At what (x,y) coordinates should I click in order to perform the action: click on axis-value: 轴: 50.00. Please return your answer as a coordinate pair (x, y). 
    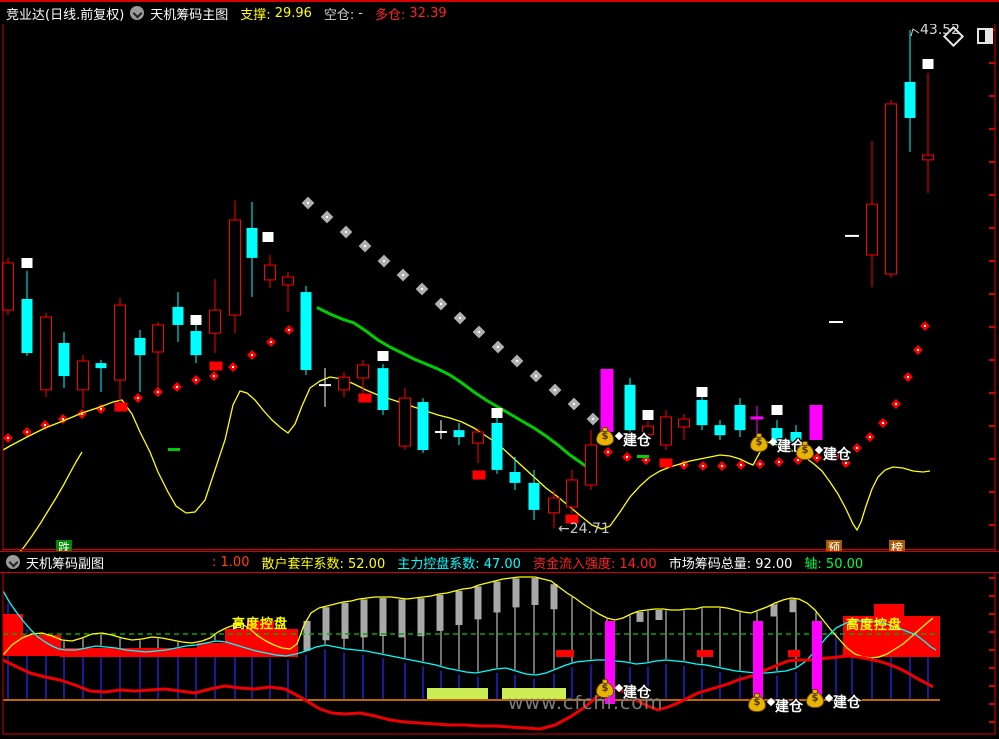
    Looking at the image, I should click on (834, 564).